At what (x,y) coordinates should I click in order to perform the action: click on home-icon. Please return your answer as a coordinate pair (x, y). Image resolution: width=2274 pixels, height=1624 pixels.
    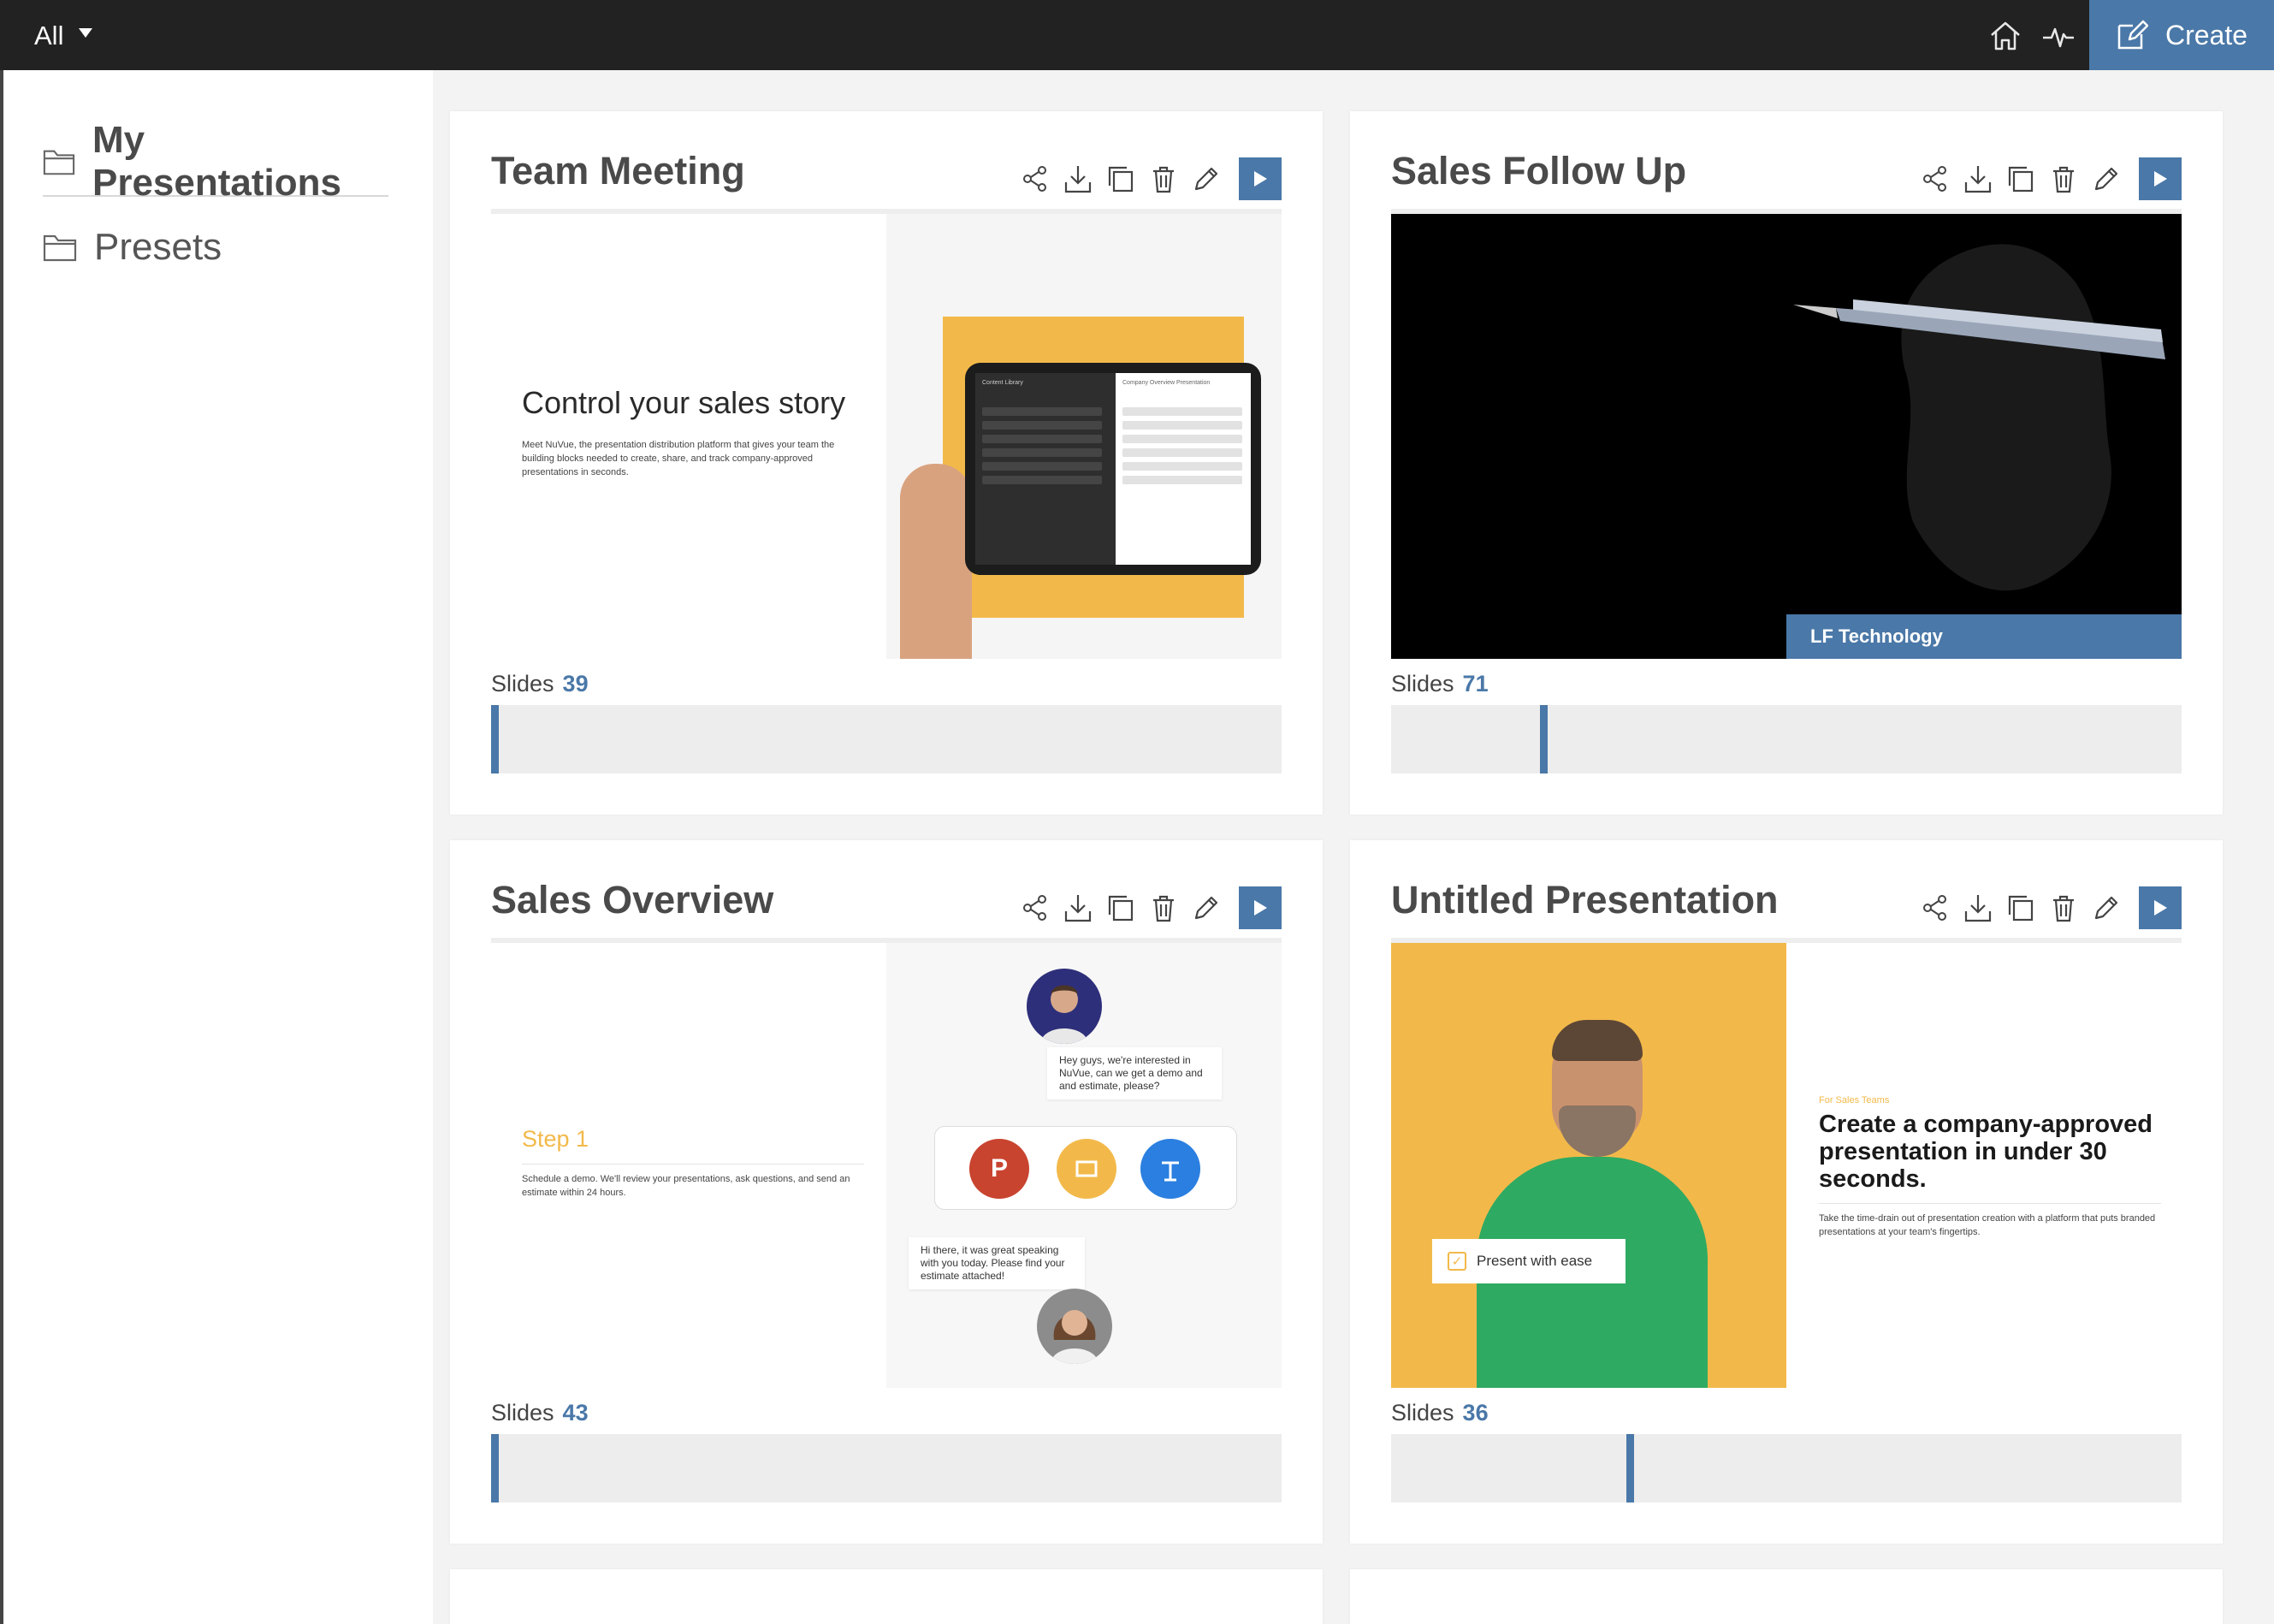
    Looking at the image, I should click on (2005, 36).